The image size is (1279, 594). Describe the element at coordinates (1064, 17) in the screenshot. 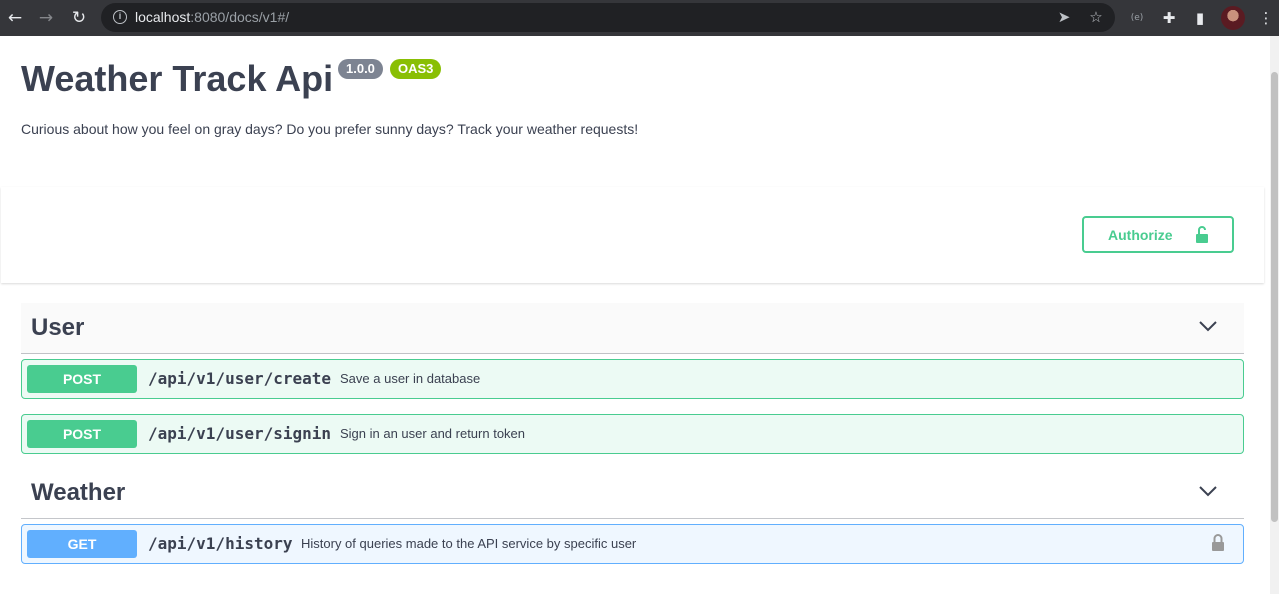

I see `send-icon: ➤` at that location.